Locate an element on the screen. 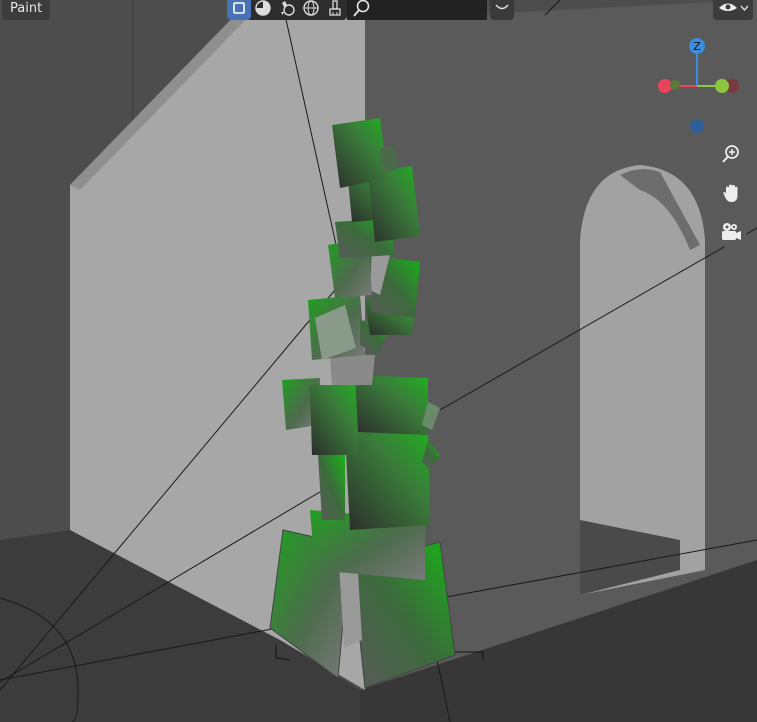 This screenshot has height=722, width=757. pan-button is located at coordinates (730, 192).